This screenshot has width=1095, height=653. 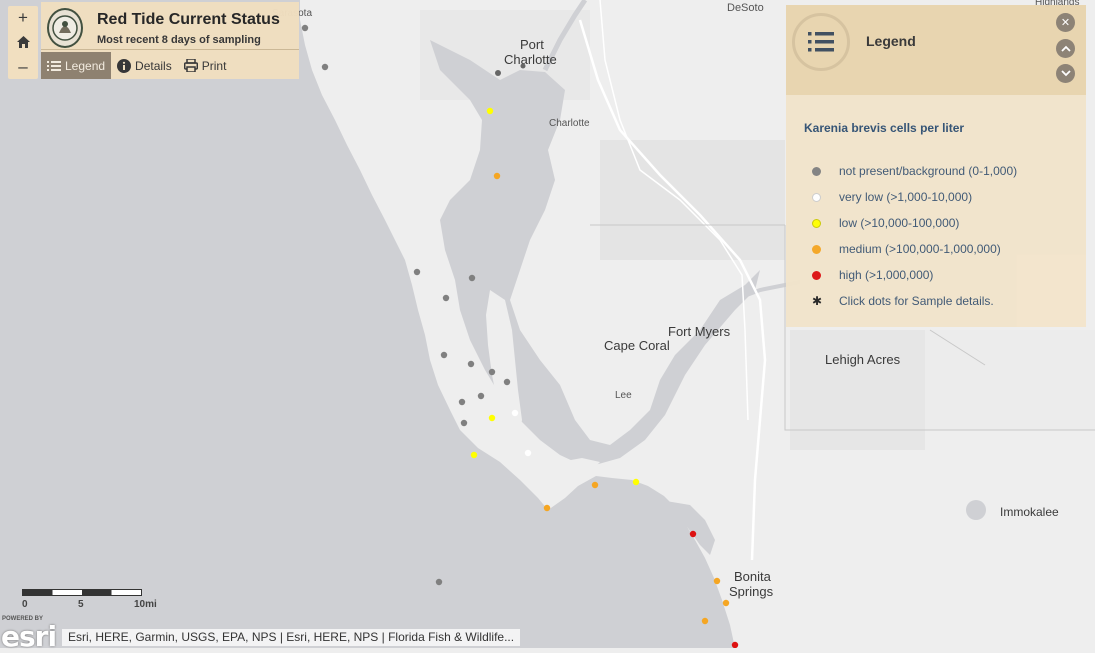 What do you see at coordinates (745, 8) in the screenshot?
I see `label-desoto: DeSoto` at bounding box center [745, 8].